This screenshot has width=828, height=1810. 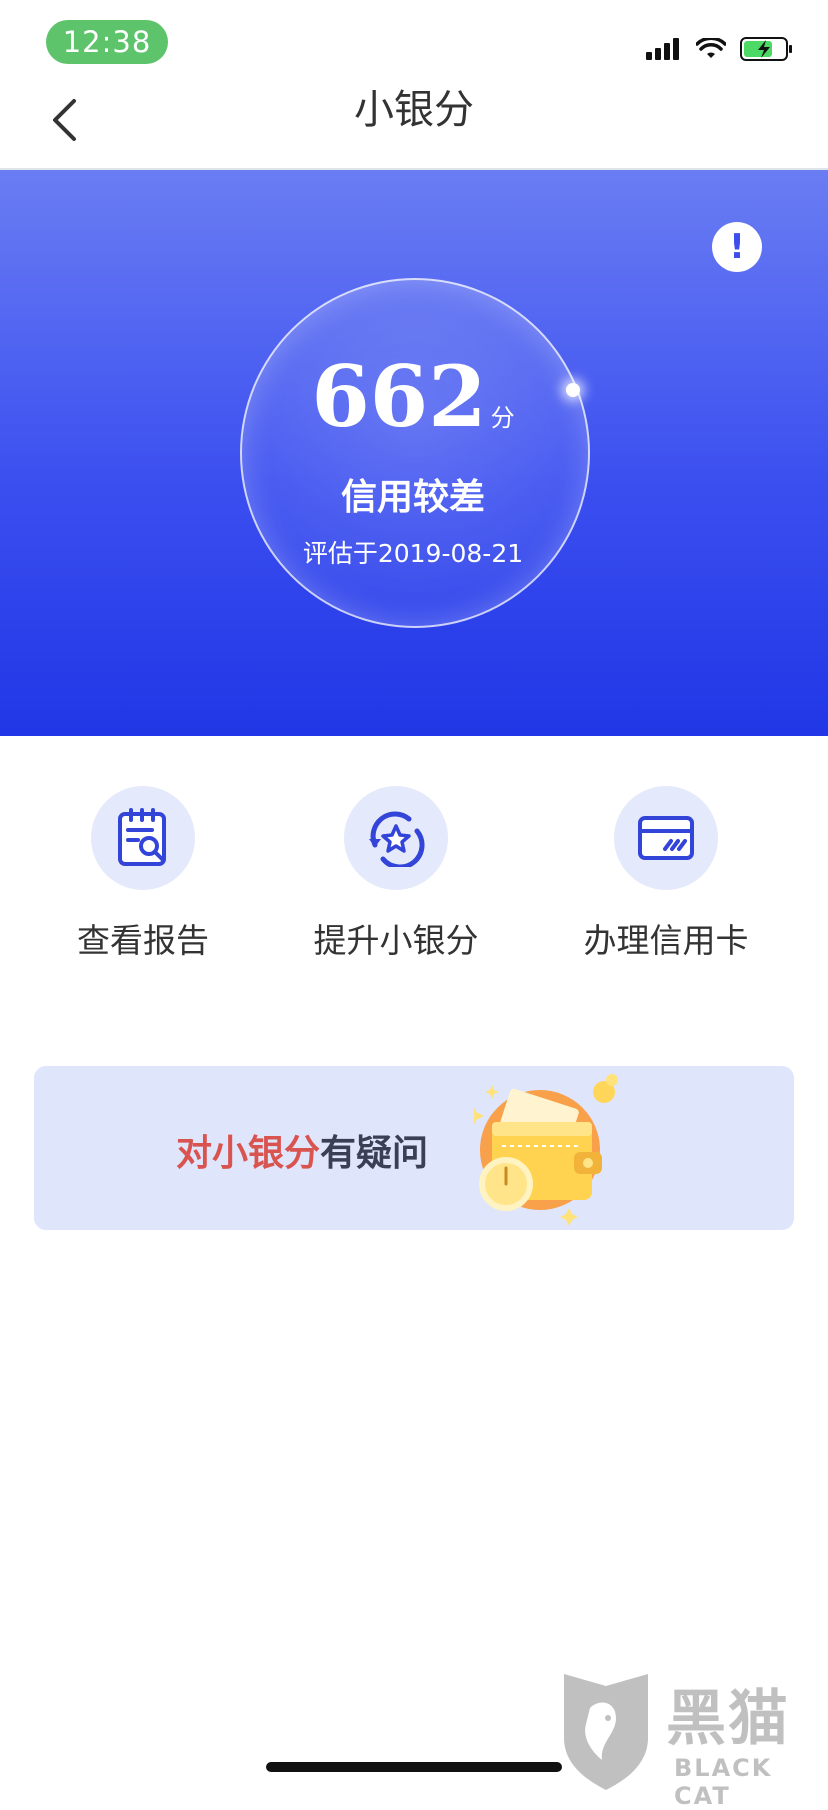 What do you see at coordinates (143, 940) in the screenshot?
I see `view-report-label: 查看报告` at bounding box center [143, 940].